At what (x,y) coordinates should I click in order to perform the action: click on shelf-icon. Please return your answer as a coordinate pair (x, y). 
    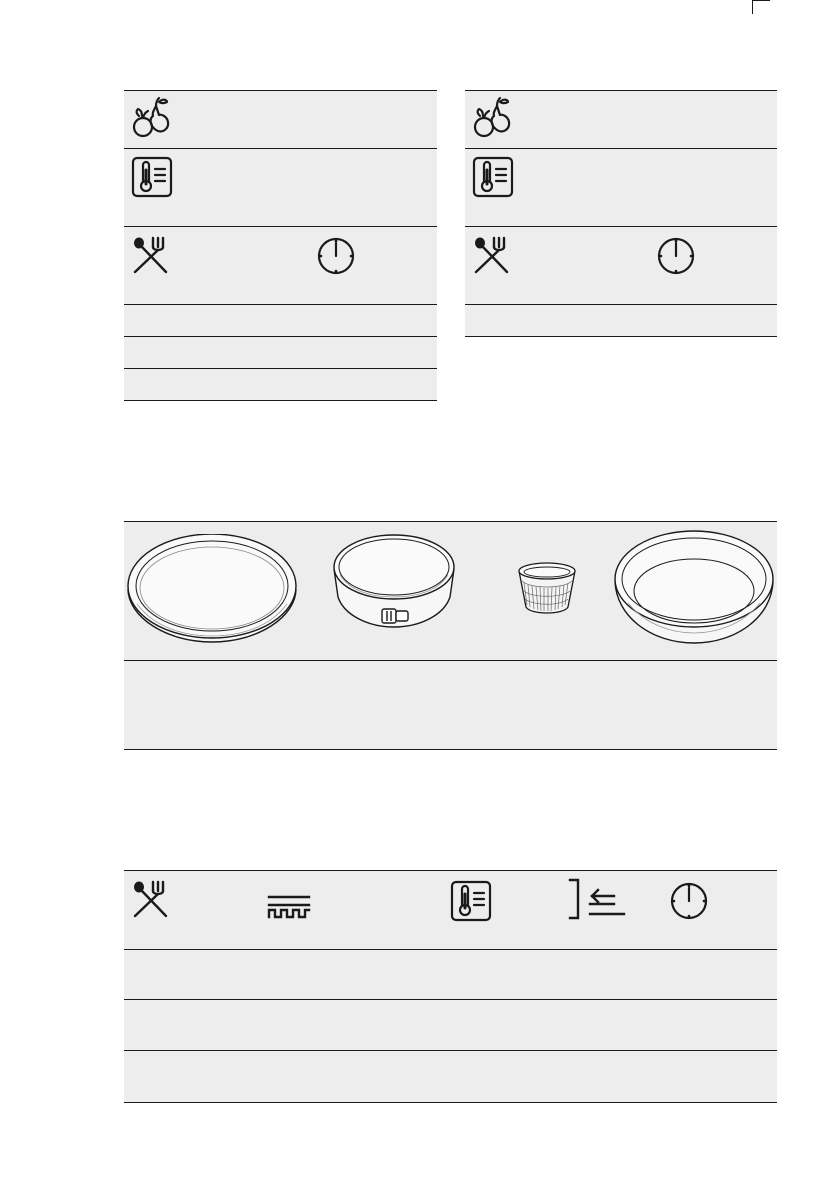
    Looking at the image, I should click on (289, 907).